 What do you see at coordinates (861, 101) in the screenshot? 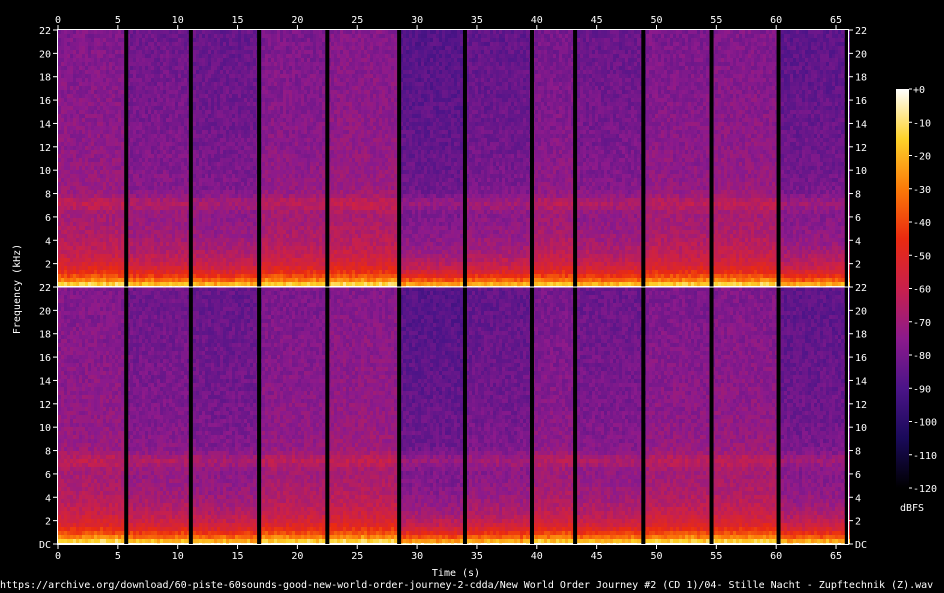
I see `y-tick-right-label: 16` at bounding box center [861, 101].